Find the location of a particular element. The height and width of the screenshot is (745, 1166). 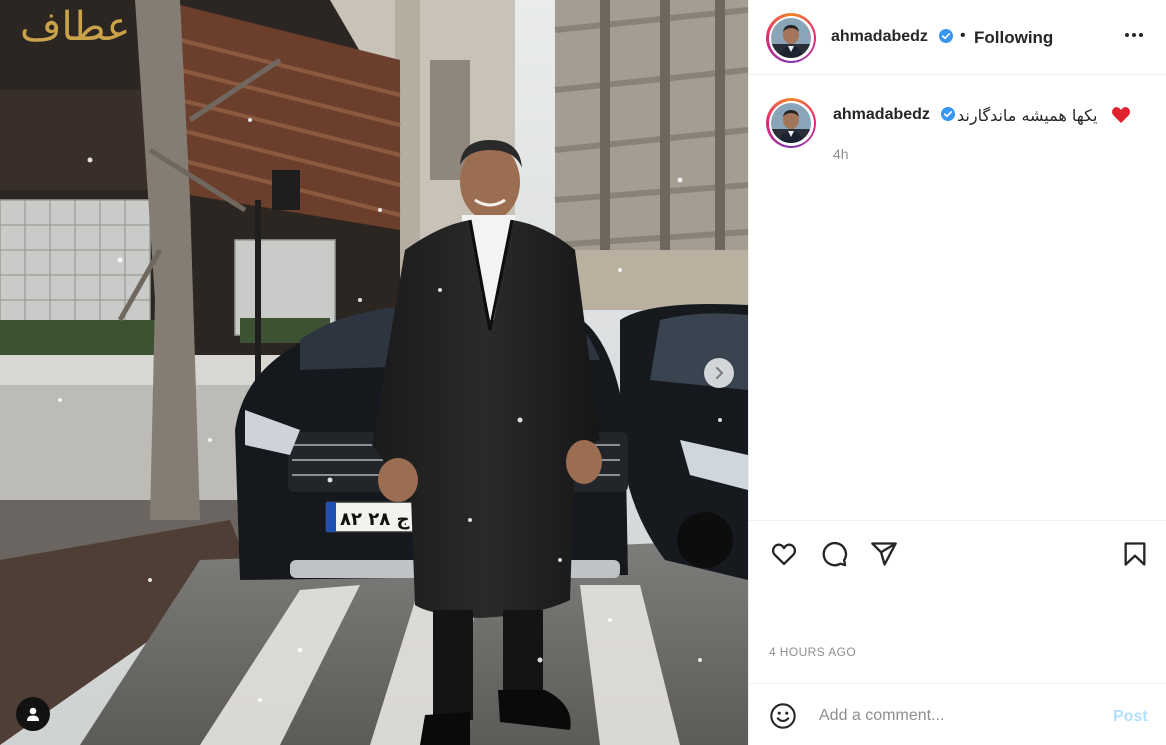

comment-icon is located at coordinates (835, 554).